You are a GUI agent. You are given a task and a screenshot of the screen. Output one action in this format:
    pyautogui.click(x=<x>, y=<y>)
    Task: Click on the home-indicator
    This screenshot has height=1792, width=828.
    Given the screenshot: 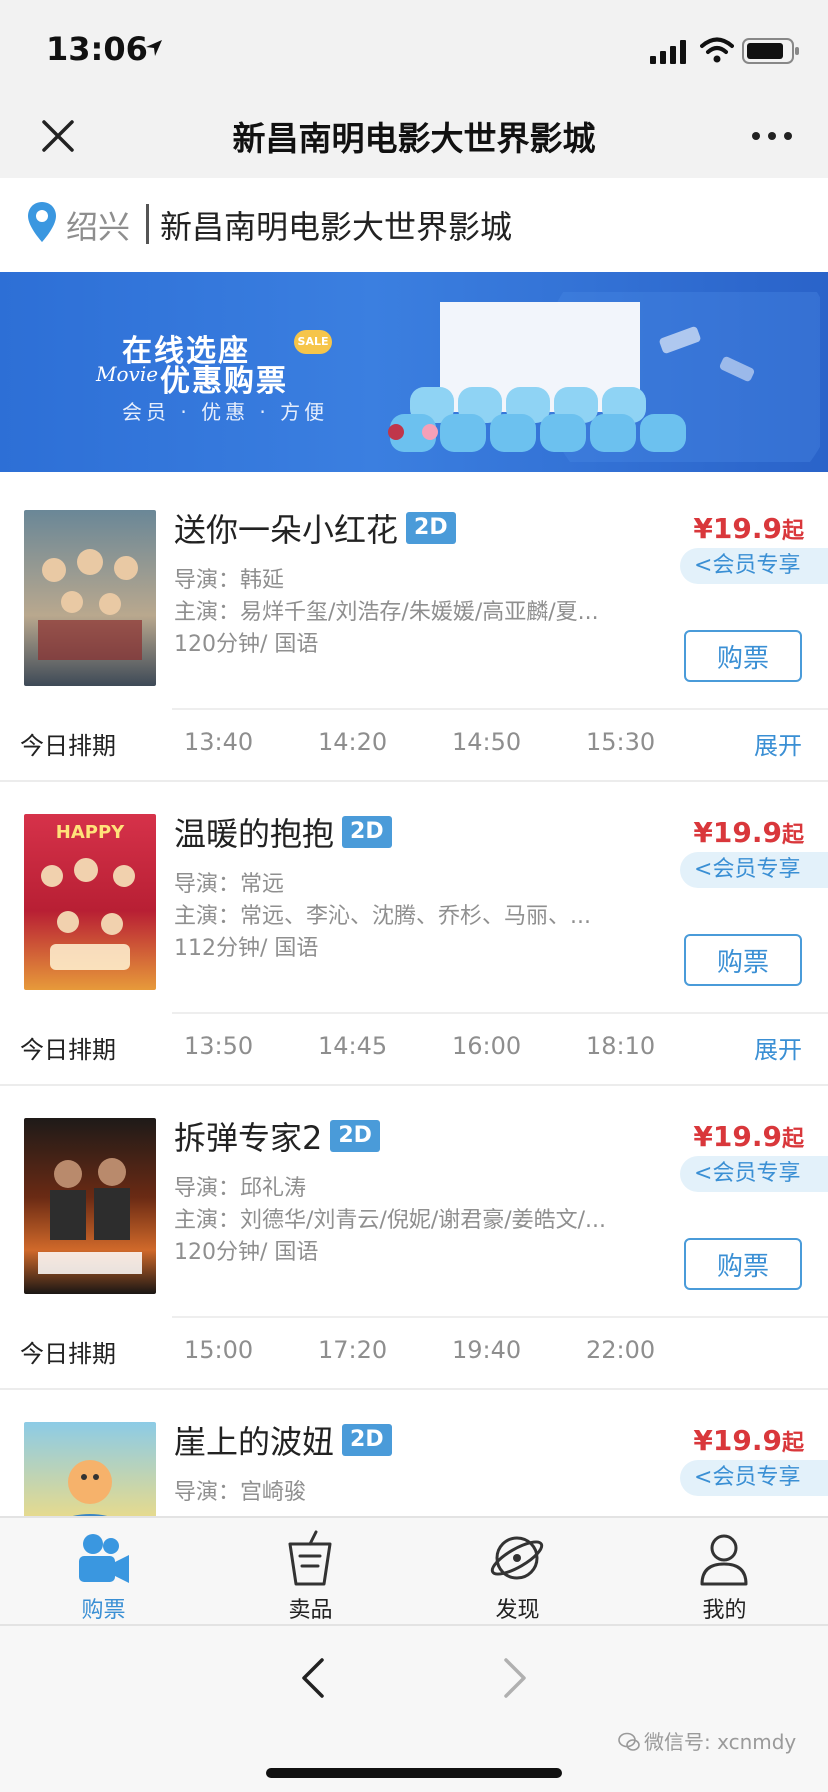 What is the action you would take?
    pyautogui.click(x=414, y=1773)
    